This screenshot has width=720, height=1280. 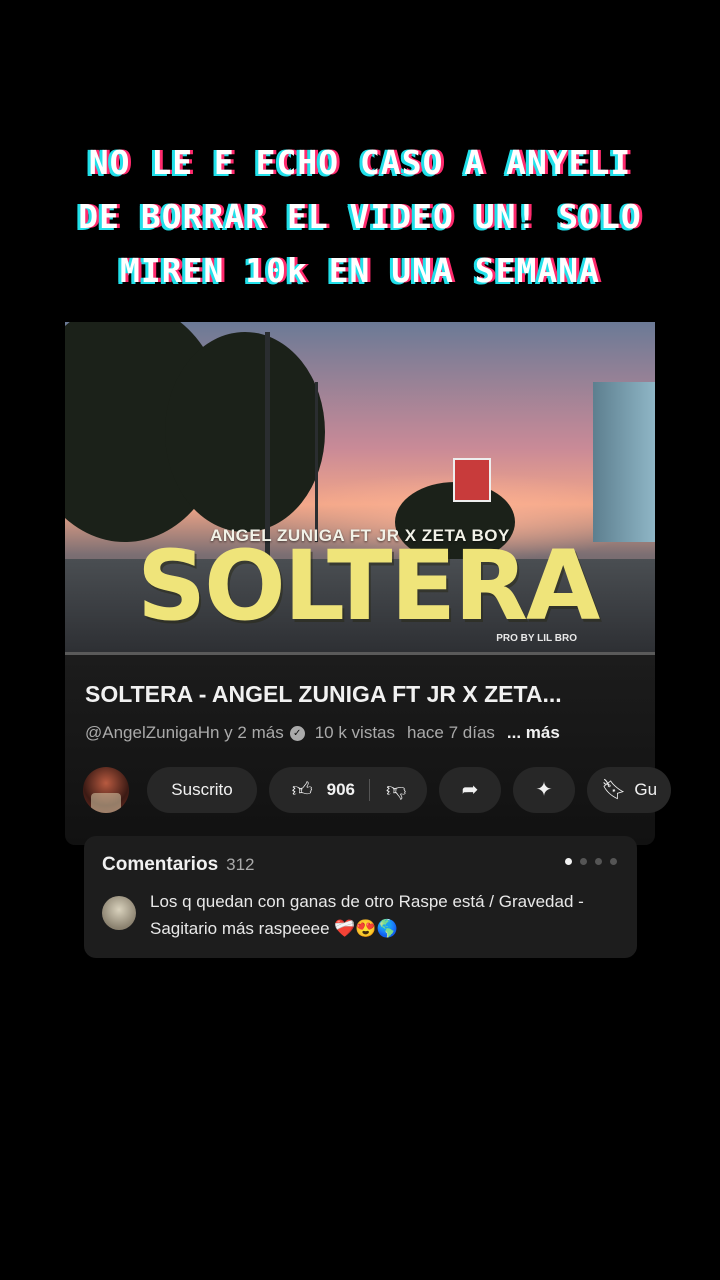 I want to click on channel-avatar, so click(x=106, y=790).